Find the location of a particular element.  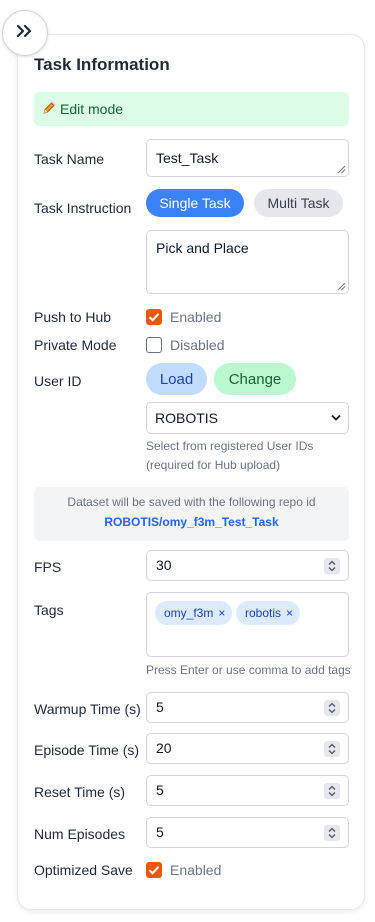

task-name-label: Task Name is located at coordinates (69, 159).